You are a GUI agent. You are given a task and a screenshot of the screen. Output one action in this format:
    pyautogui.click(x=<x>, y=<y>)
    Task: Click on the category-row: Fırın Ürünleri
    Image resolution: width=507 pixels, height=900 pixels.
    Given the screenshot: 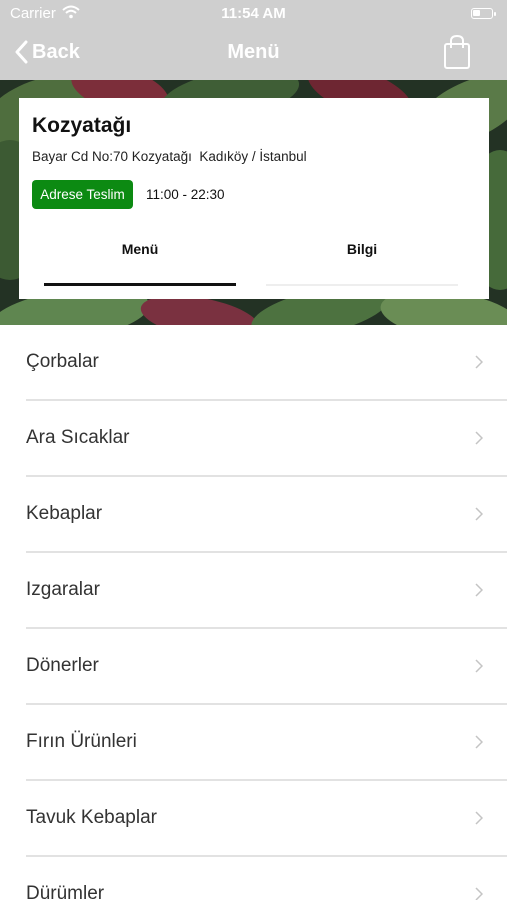 What is the action you would take?
    pyautogui.click(x=253, y=743)
    